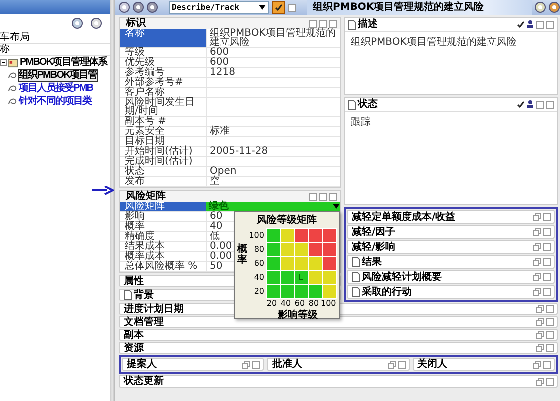  What do you see at coordinates (301, 277) in the screenshot?
I see `matrix-cell: L` at bounding box center [301, 277].